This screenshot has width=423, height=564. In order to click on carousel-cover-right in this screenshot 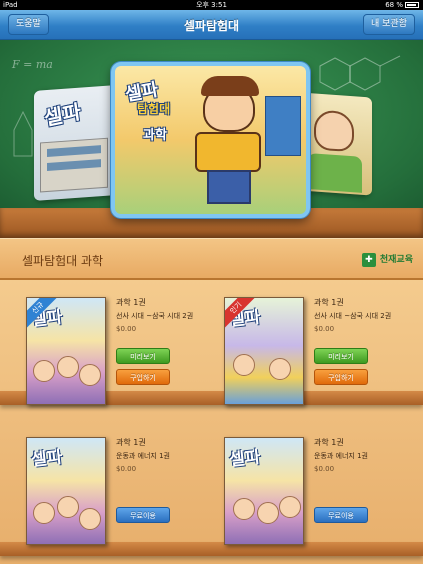, I will do `click(336, 144)`.